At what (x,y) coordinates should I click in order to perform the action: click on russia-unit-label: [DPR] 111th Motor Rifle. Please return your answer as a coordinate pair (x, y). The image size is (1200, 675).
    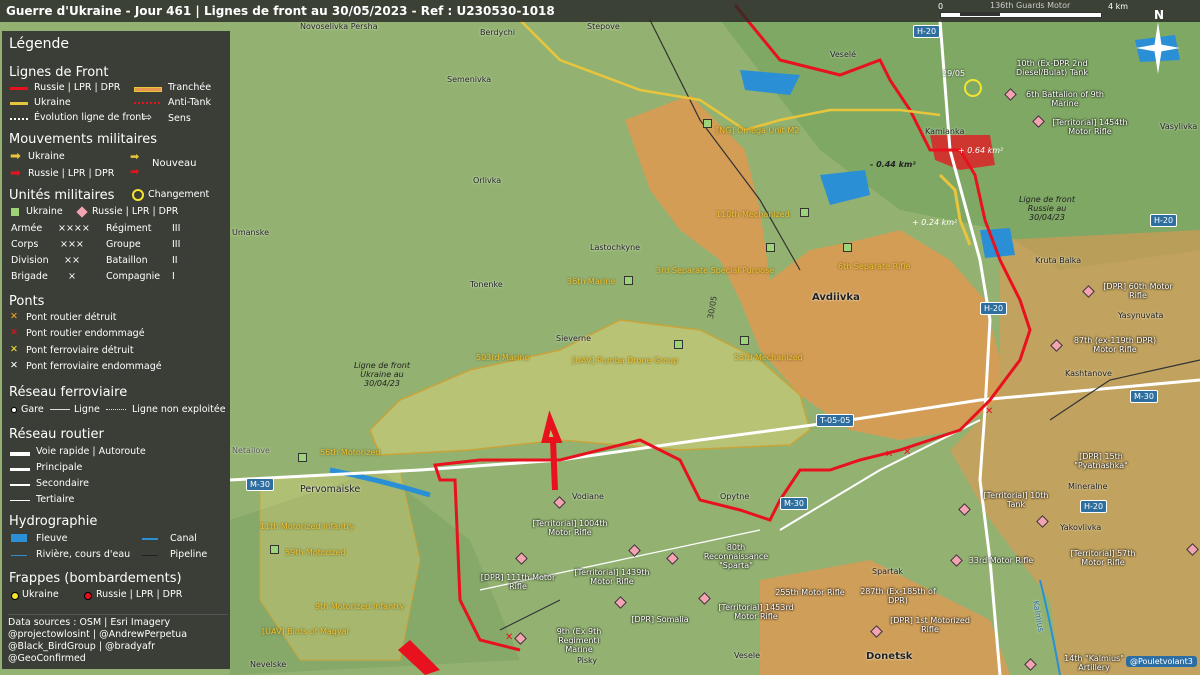
    Looking at the image, I should click on (518, 582).